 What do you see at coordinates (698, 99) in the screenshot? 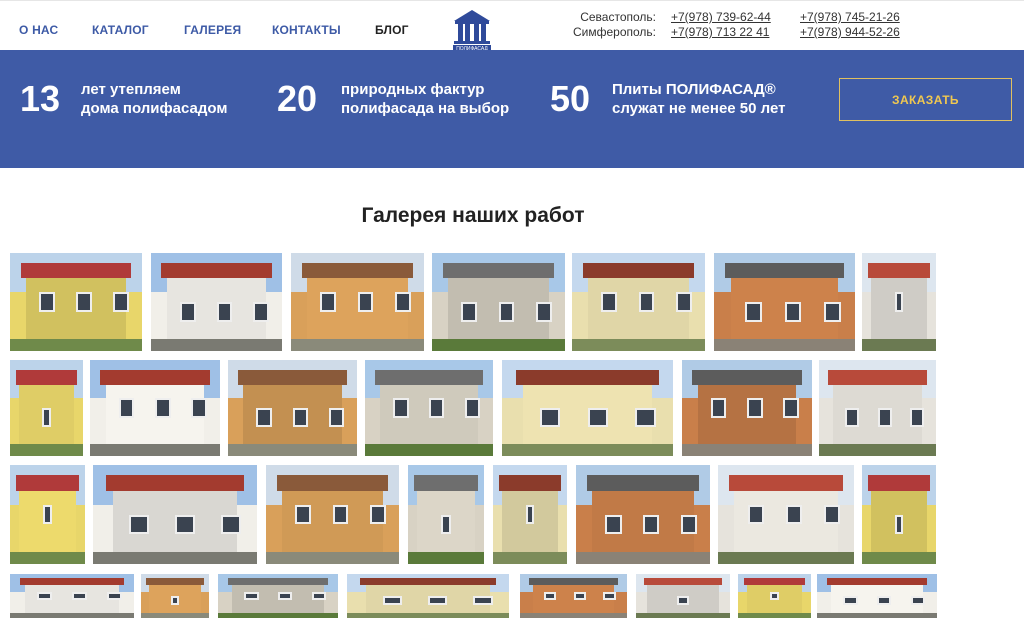
I see `stat-text-lifetime: Плиты ПОЛИФАСАД® служат не менее 50 лет` at bounding box center [698, 99].